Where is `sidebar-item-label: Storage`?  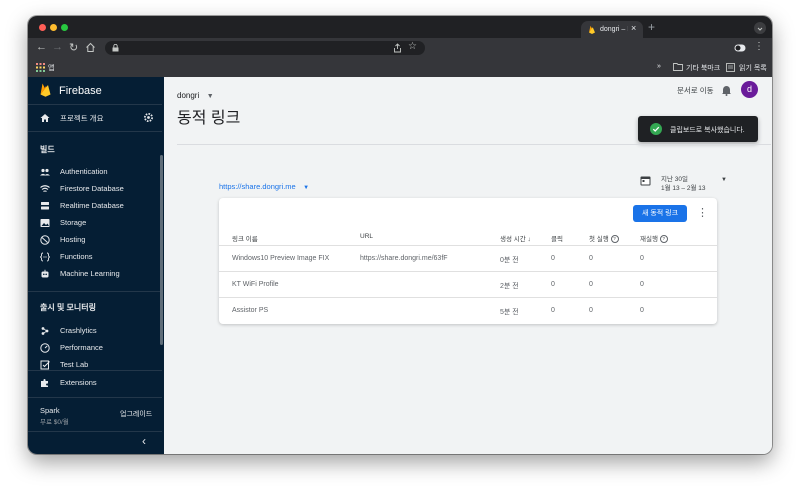
sidebar-item-label: Storage is located at coordinates (73, 222).